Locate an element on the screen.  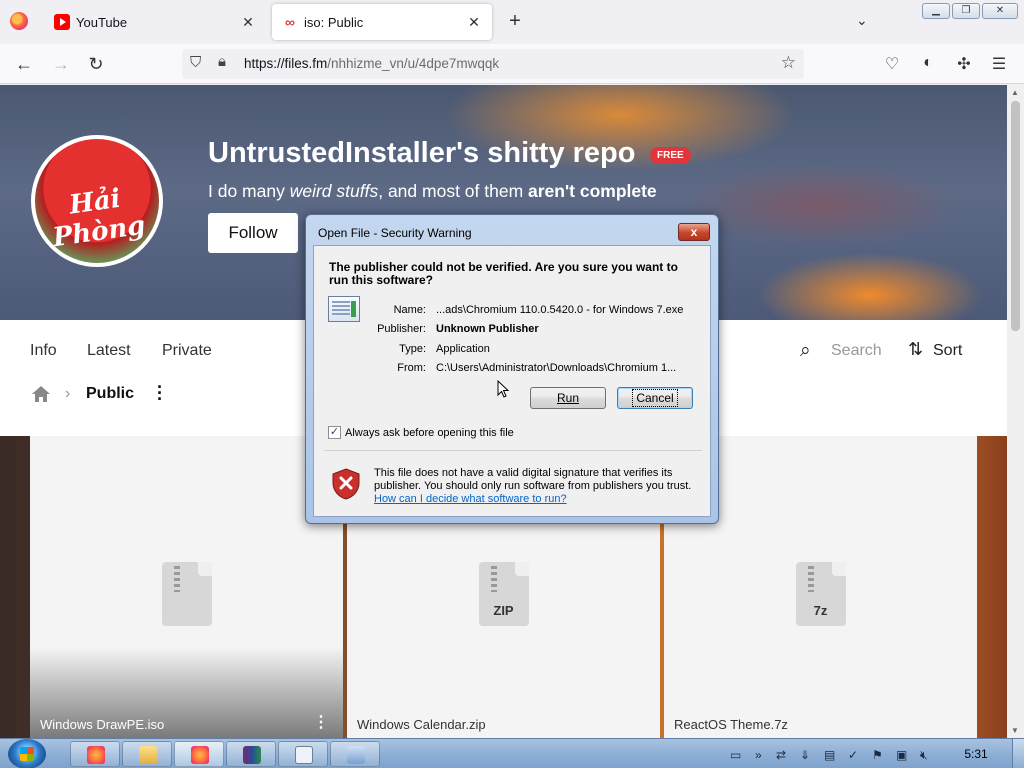
more-options-icon: · · · is located at coordinates (160, 393).